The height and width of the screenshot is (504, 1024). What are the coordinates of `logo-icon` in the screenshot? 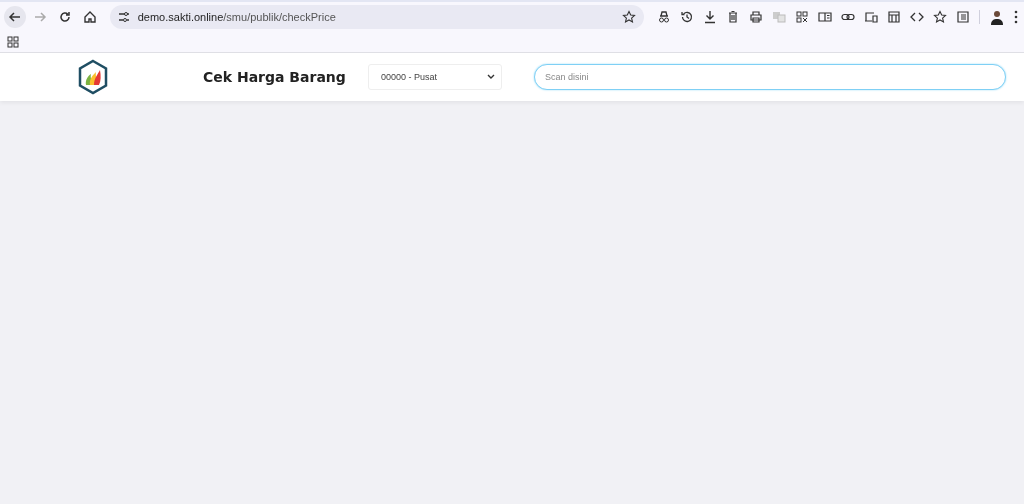 It's located at (93, 77).